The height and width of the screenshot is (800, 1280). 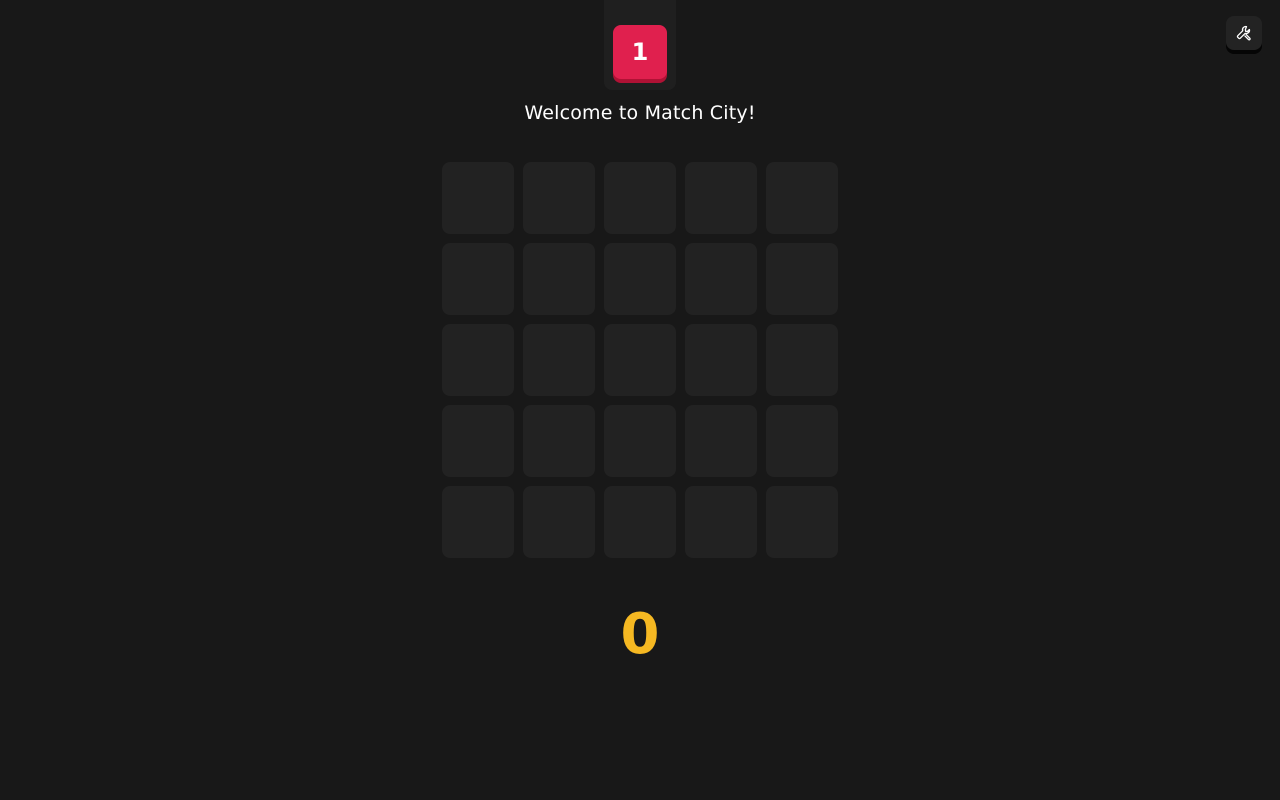 I want to click on tools-button, so click(x=1244, y=33).